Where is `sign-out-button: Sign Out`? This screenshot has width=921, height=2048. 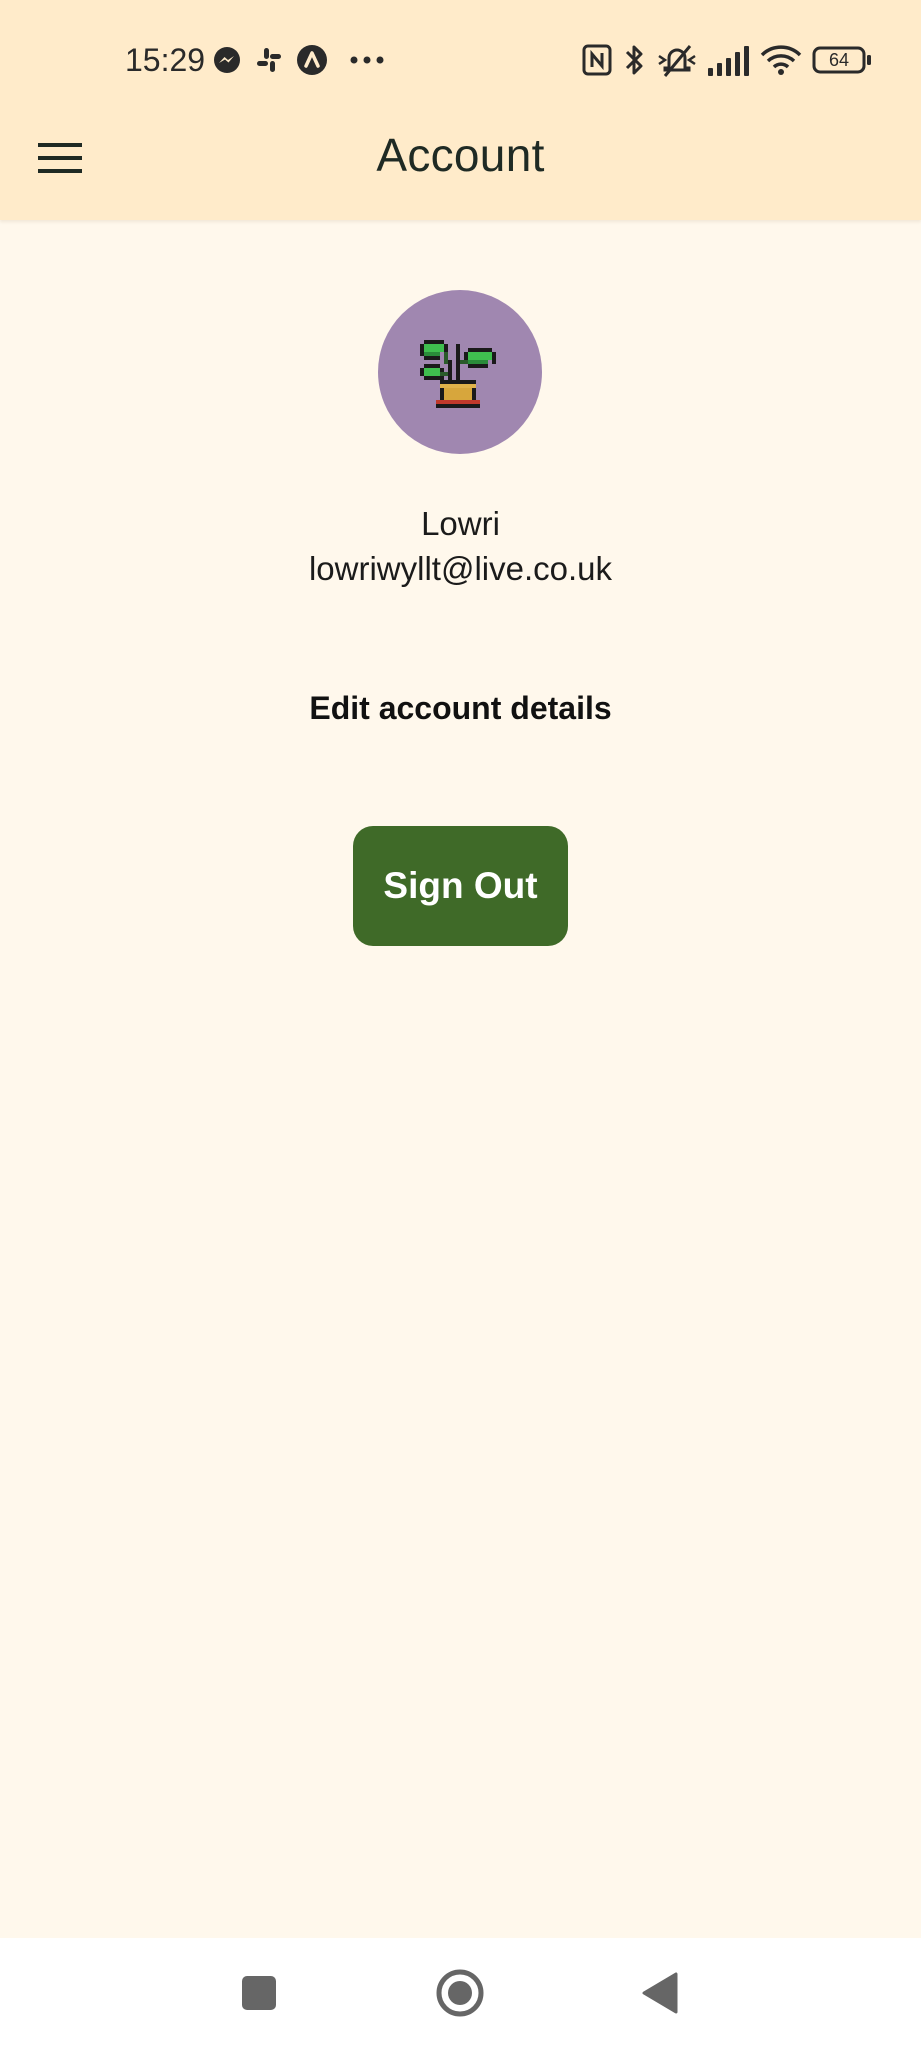
sign-out-button: Sign Out is located at coordinates (460, 886).